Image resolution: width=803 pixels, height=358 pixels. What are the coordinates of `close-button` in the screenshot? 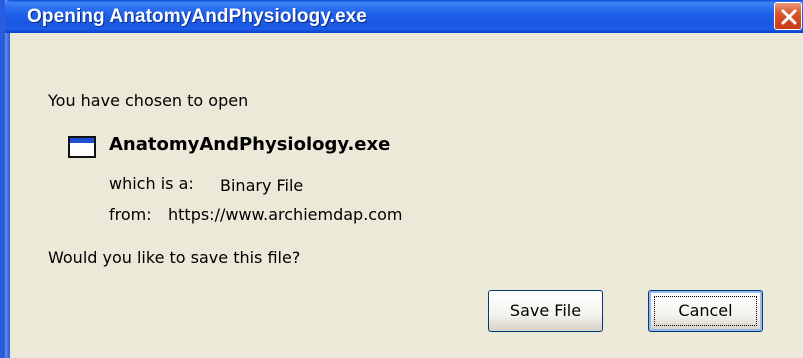 It's located at (788, 16).